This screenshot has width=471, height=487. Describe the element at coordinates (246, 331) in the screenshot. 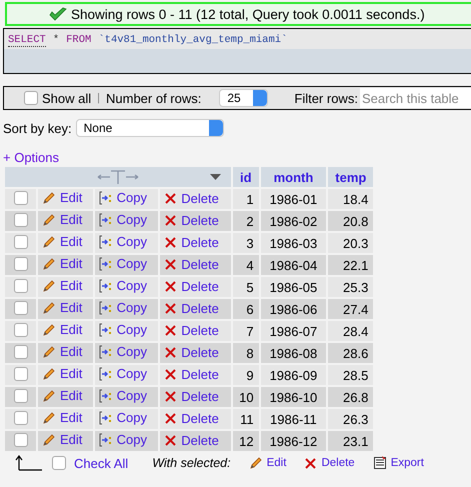

I see `table-cell: 7` at that location.